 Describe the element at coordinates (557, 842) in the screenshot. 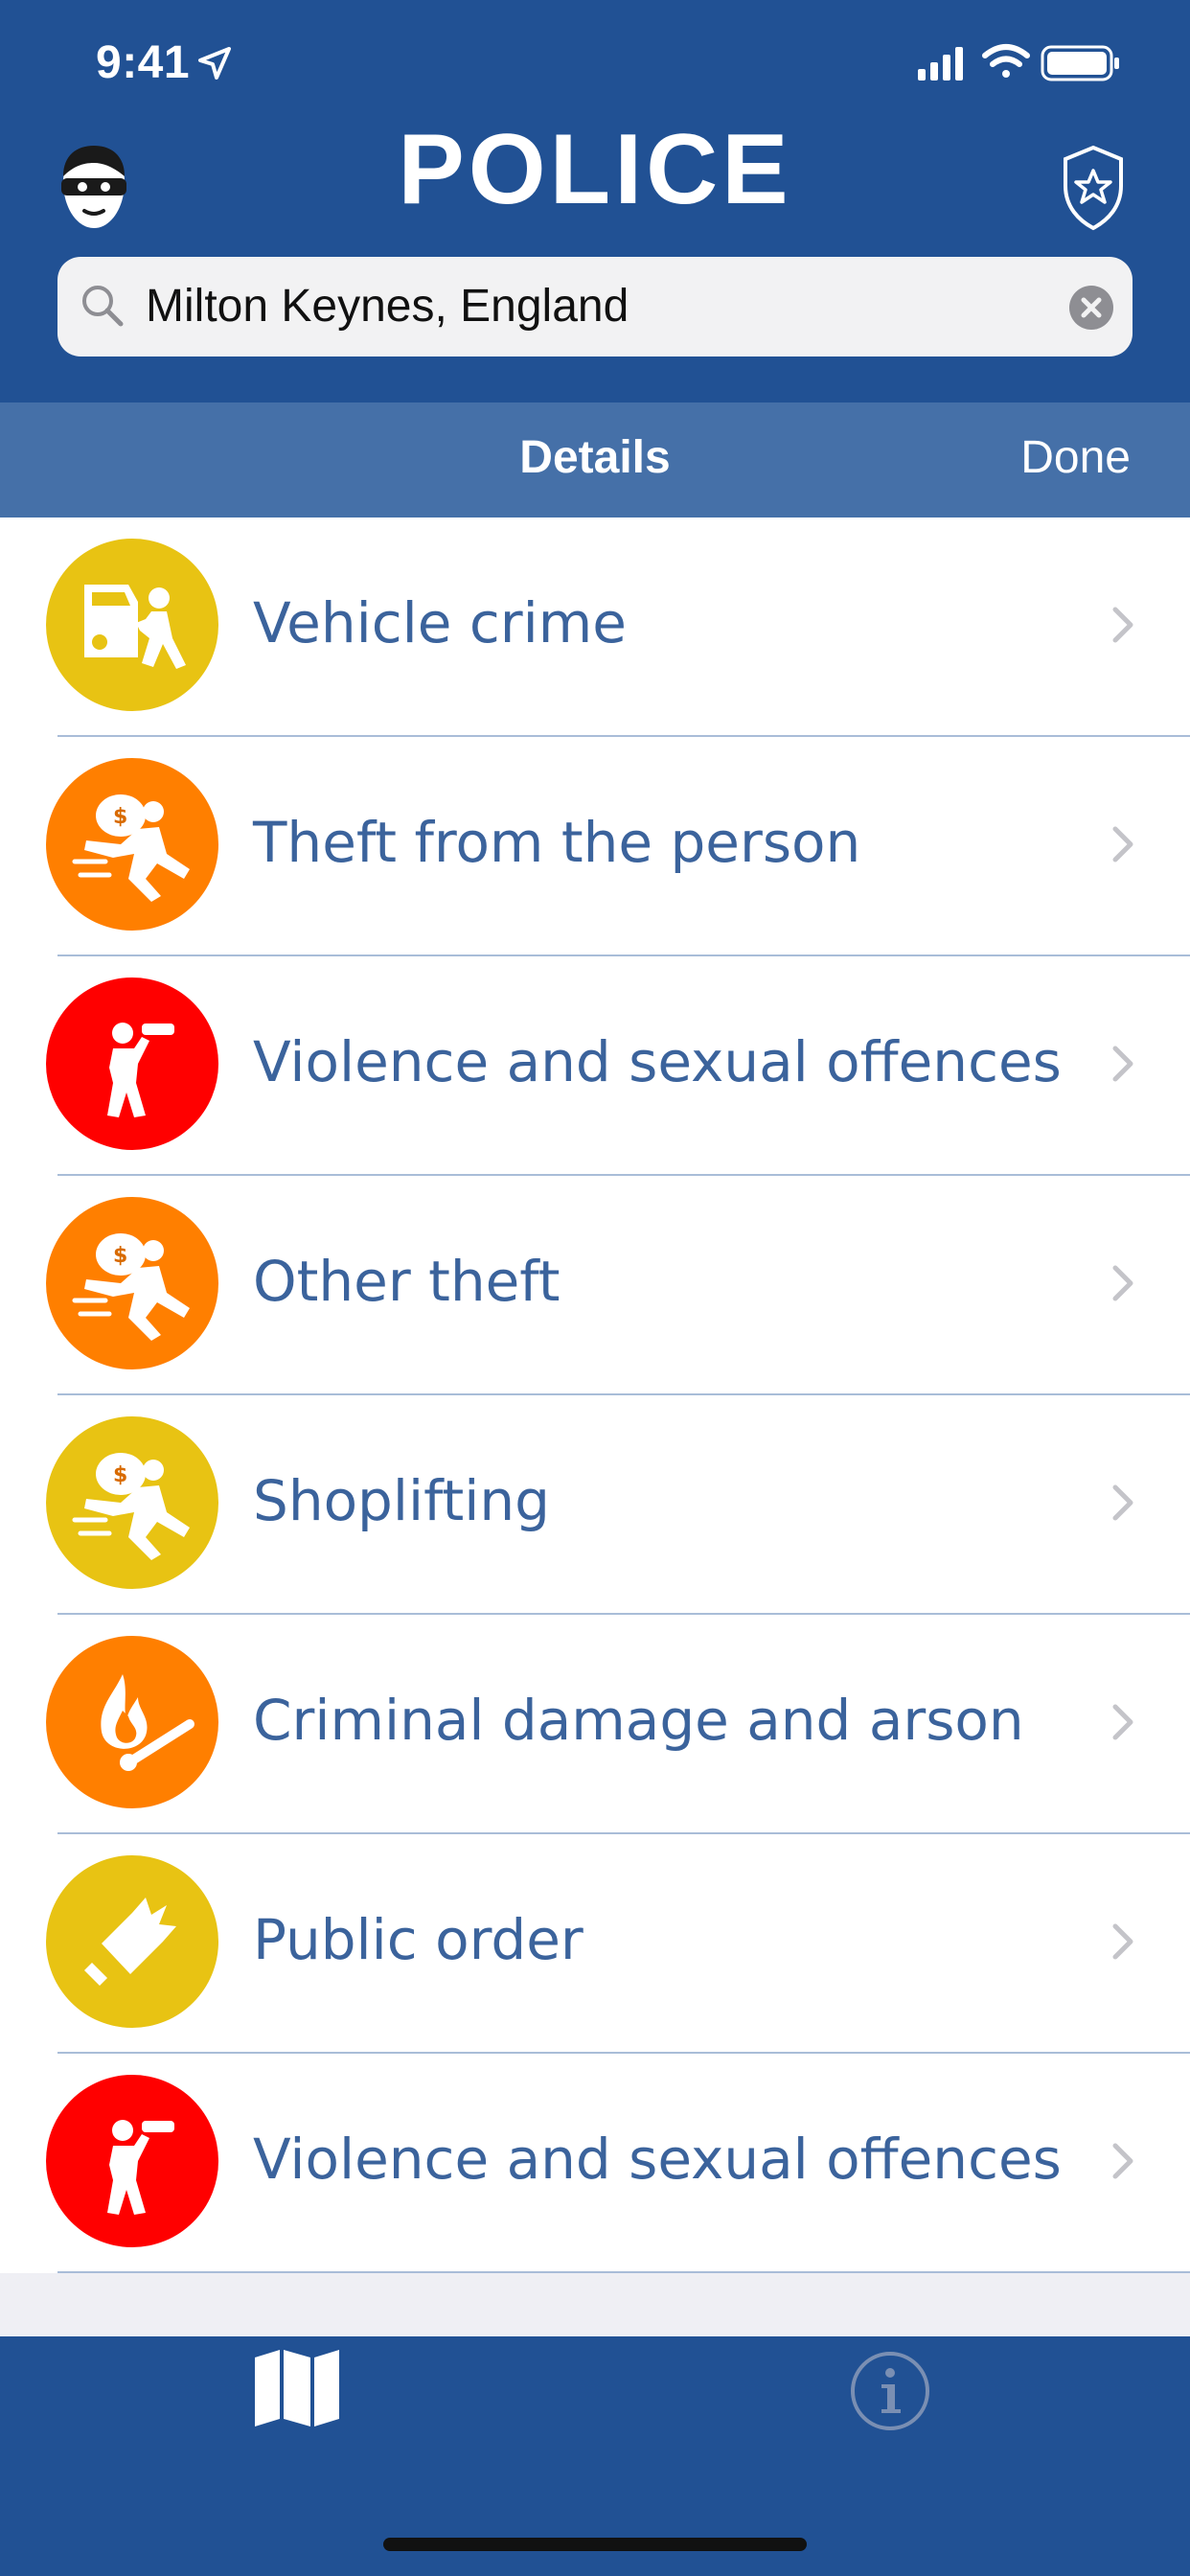

I see `list-item-label: Theft from the person` at that location.